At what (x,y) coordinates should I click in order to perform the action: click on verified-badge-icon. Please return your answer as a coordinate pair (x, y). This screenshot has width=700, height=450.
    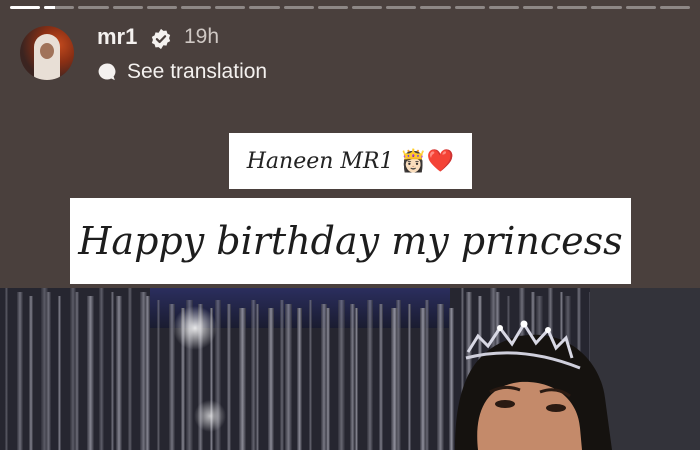
    Looking at the image, I should click on (161, 39).